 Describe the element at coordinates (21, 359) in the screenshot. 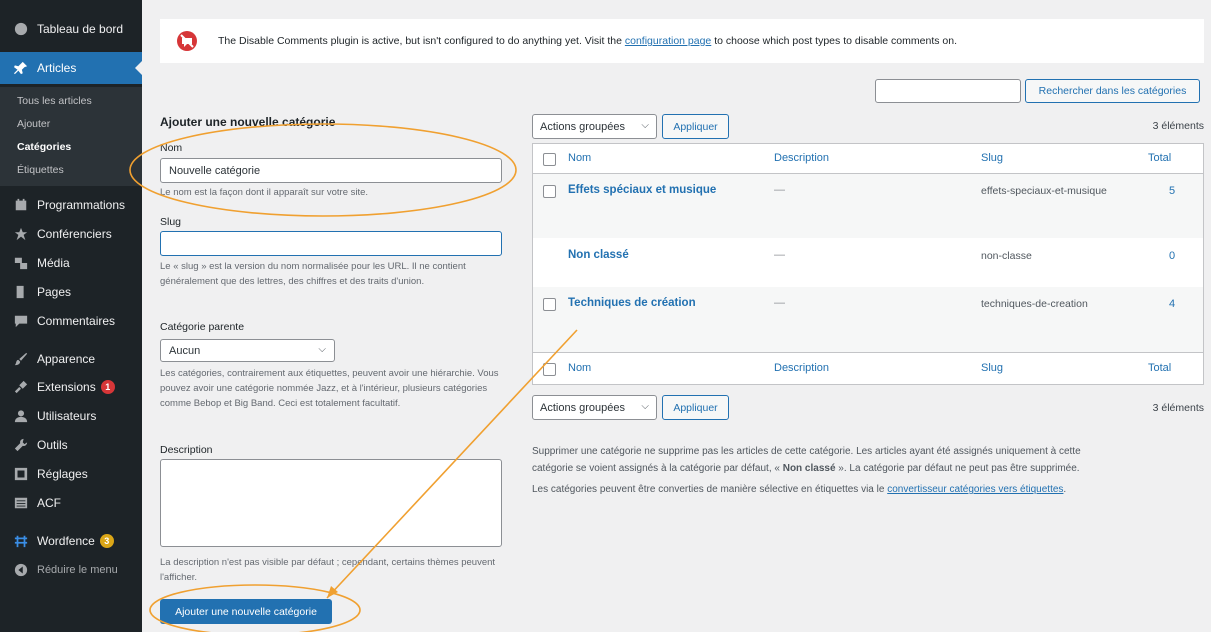

I see `brush-icon` at that location.